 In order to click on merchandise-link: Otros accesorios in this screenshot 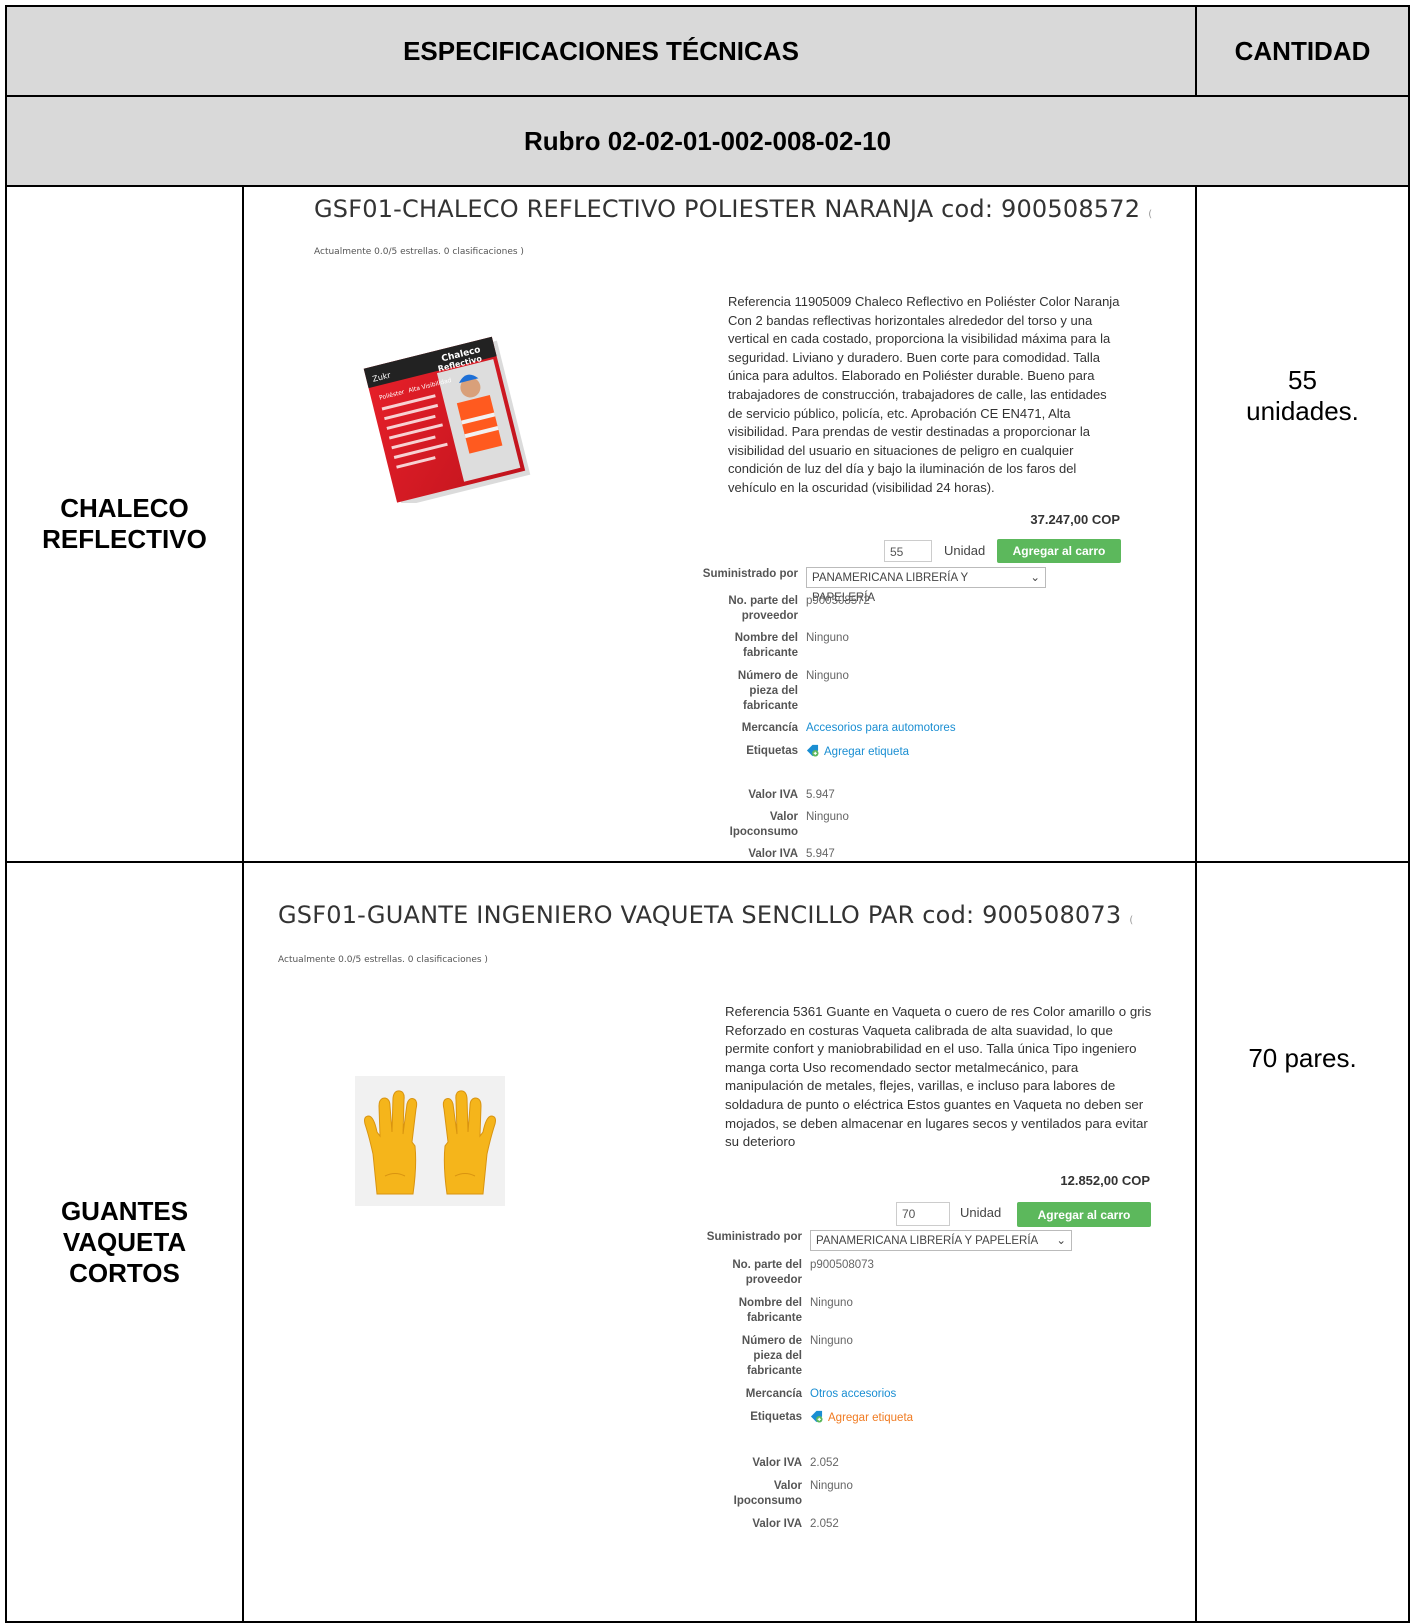, I will do `click(853, 1394)`.